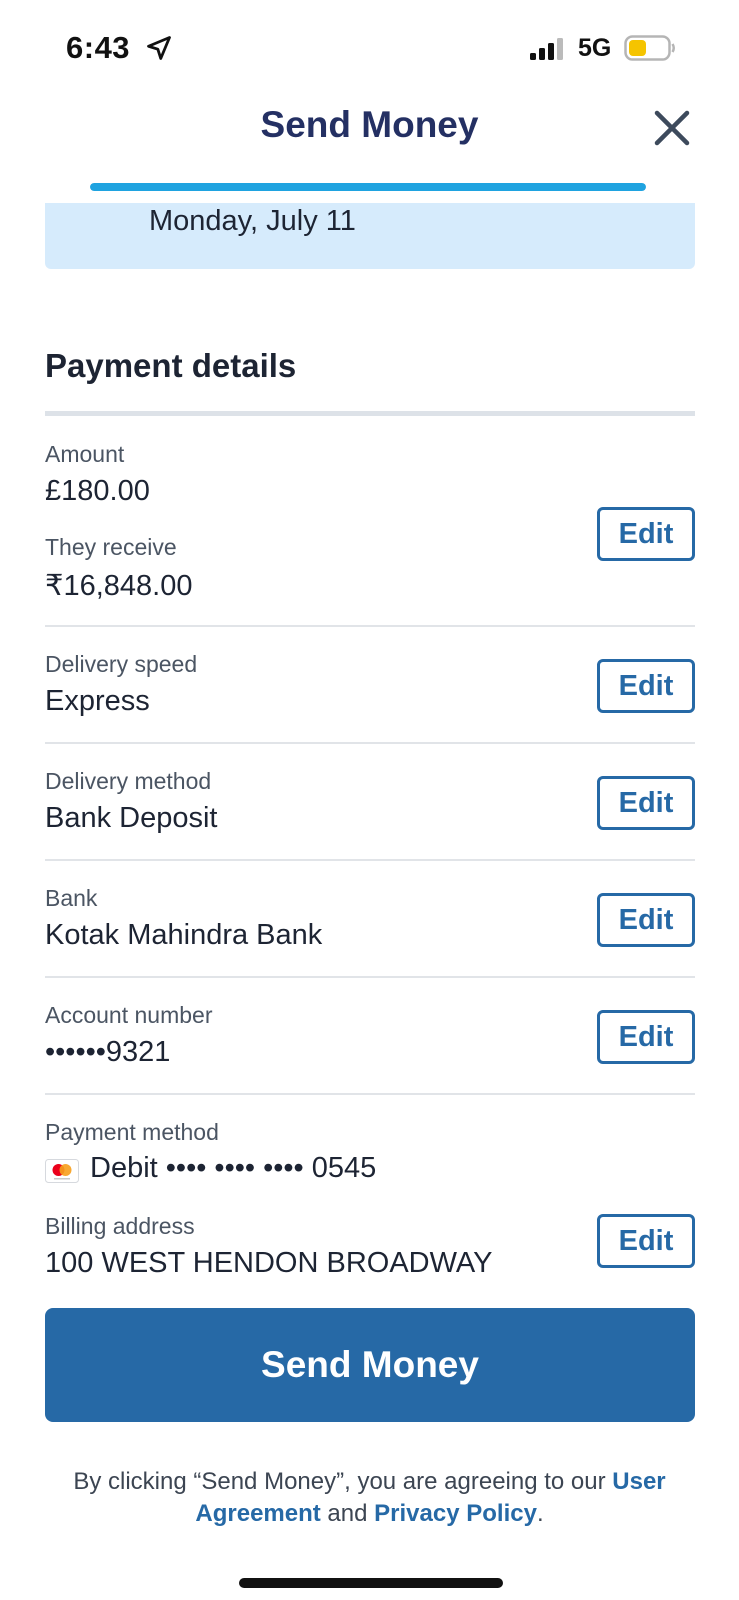  Describe the element at coordinates (120, 1226) in the screenshot. I see `billing-address-label: Billing address` at that location.